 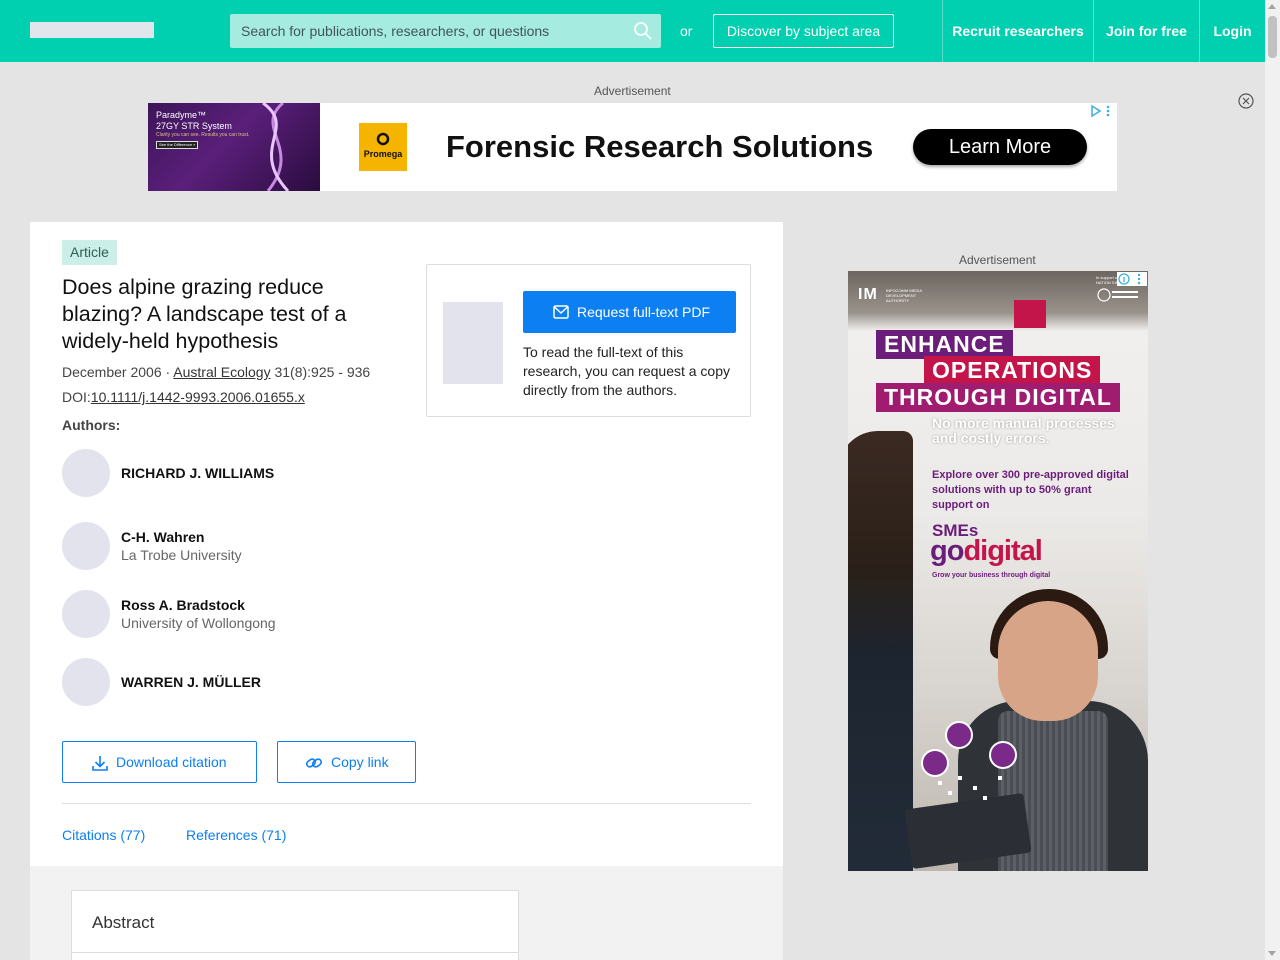 I want to click on go-digital-logo: godigital, so click(x=986, y=551).